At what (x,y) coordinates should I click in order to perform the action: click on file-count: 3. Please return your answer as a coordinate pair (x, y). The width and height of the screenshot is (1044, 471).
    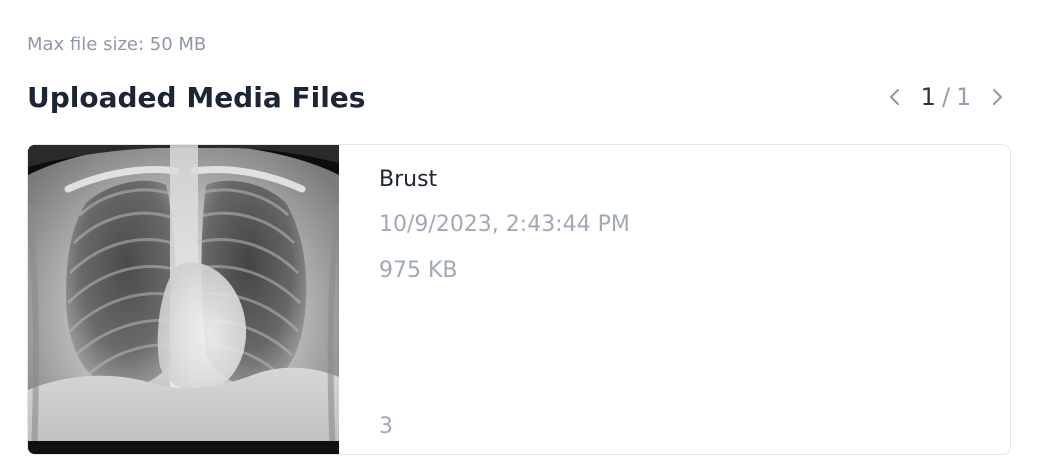
    Looking at the image, I should click on (386, 426).